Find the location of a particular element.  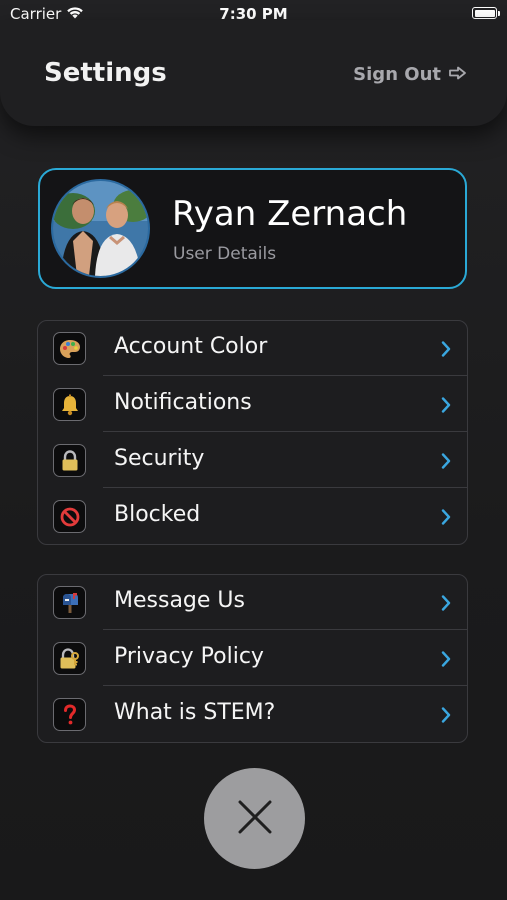

row-label-privacy-policy: Privacy Policy is located at coordinates (189, 656).